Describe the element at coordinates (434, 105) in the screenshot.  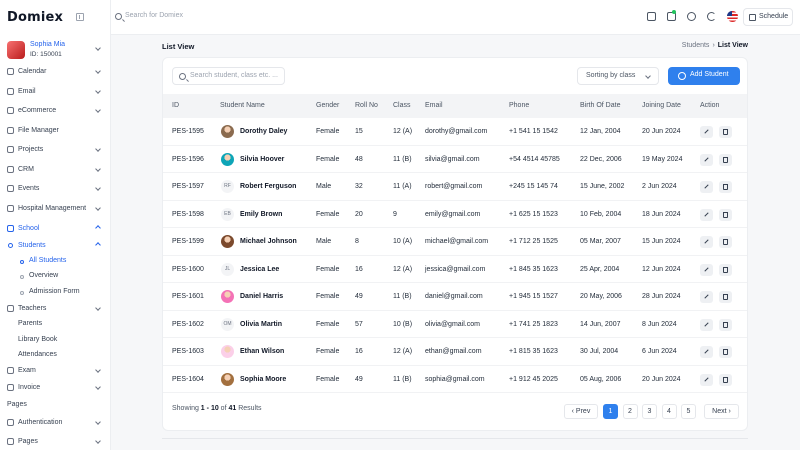
I see `column-header: Email` at that location.